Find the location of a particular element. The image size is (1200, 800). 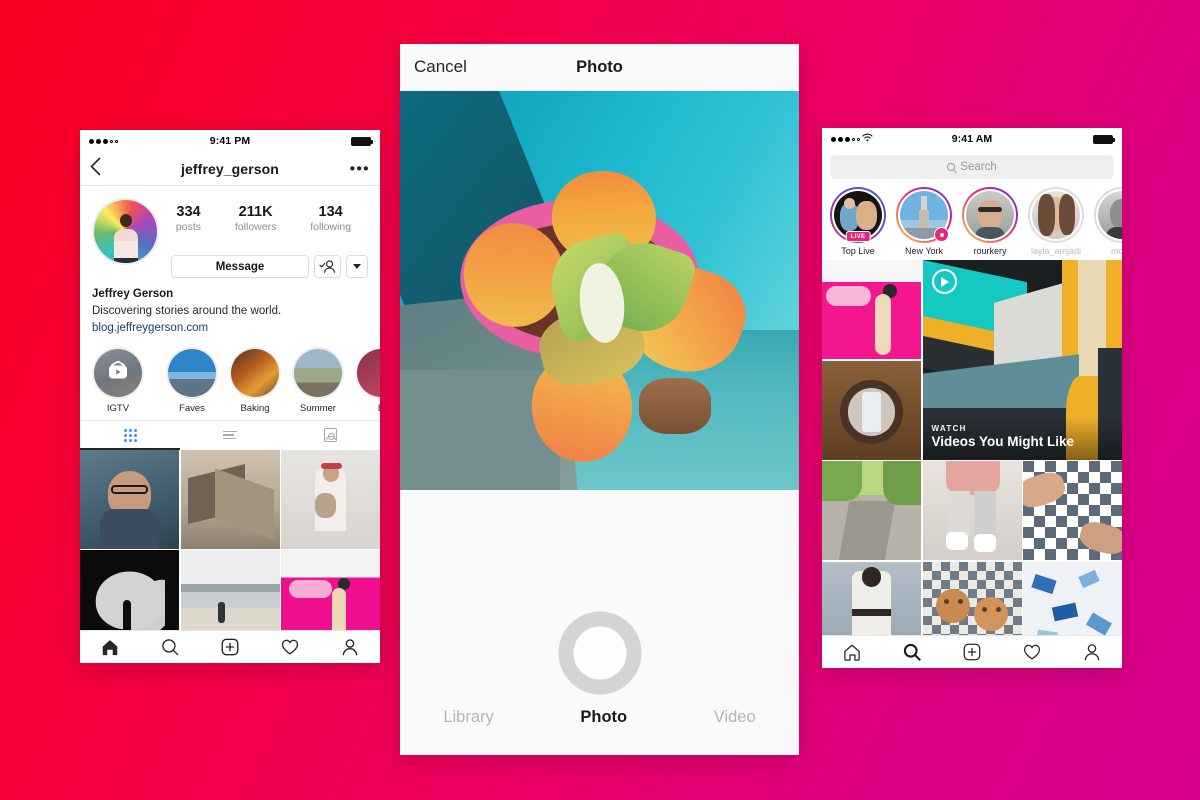

highlight-baking: Baking is located at coordinates (255, 380).